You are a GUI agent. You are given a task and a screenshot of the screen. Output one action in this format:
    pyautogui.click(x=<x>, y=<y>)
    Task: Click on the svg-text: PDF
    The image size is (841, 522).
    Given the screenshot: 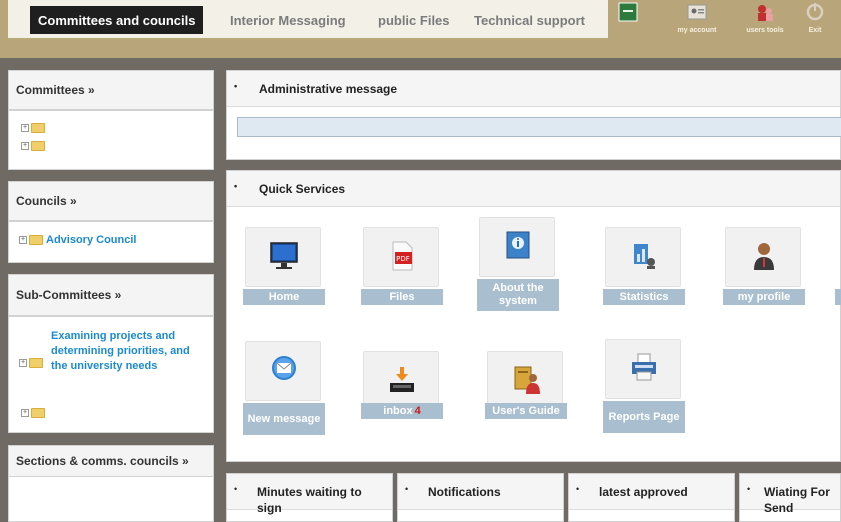 What is the action you would take?
    pyautogui.click(x=403, y=259)
    